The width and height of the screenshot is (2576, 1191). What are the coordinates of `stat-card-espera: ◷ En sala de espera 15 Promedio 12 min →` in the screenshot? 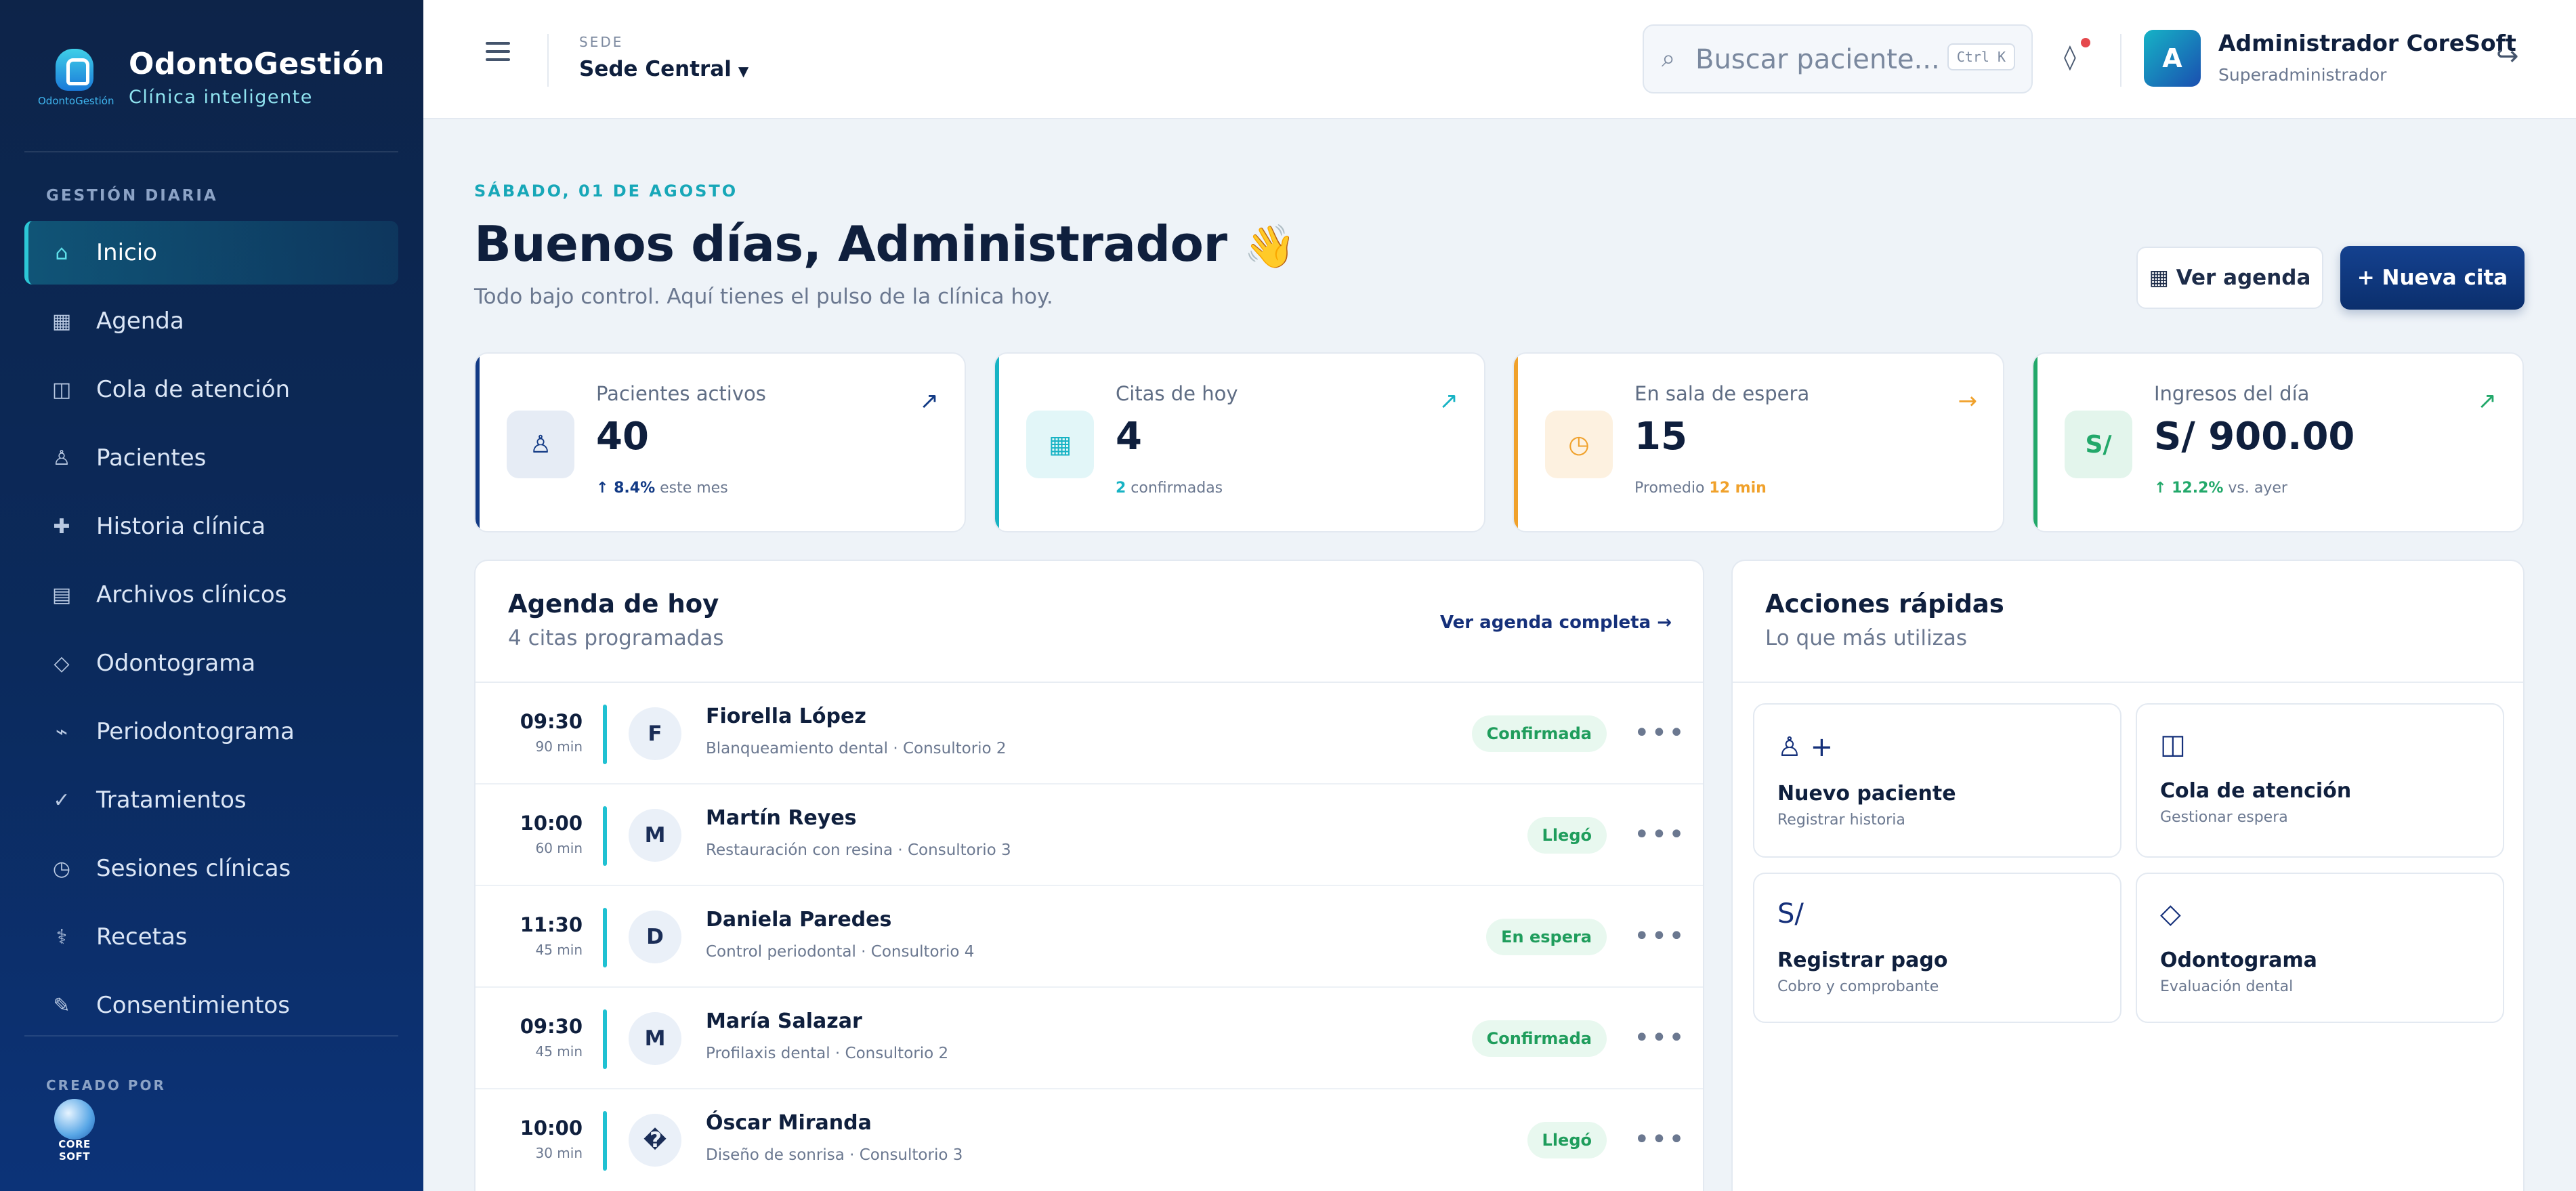 It's located at (1758, 442).